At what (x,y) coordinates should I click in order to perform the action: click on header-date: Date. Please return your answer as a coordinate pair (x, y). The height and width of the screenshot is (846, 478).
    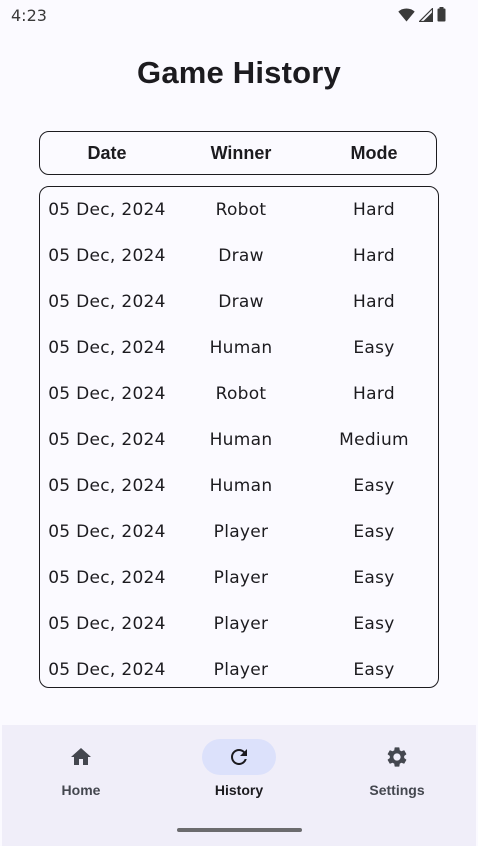
    Looking at the image, I should click on (107, 153).